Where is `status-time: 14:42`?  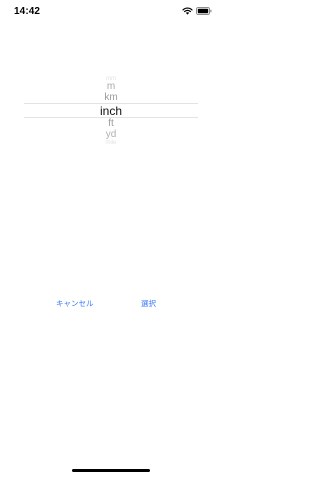 status-time: 14:42 is located at coordinates (27, 11).